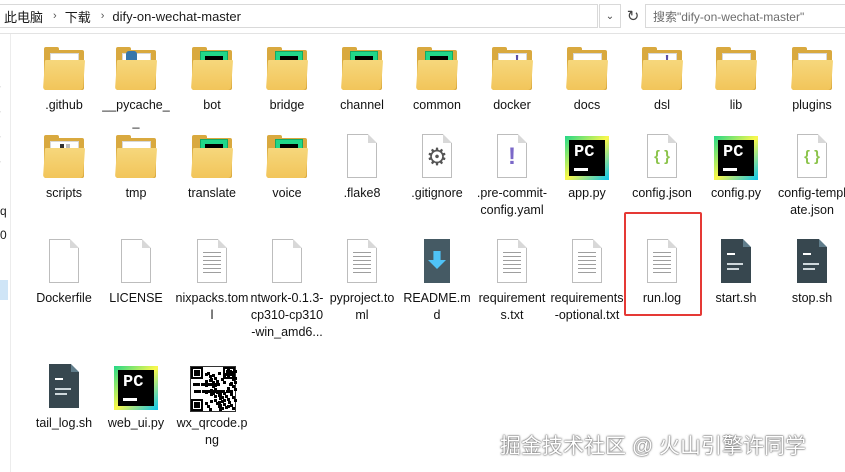 The width and height of the screenshot is (845, 472). I want to click on json-icon: { }, so click(812, 158).